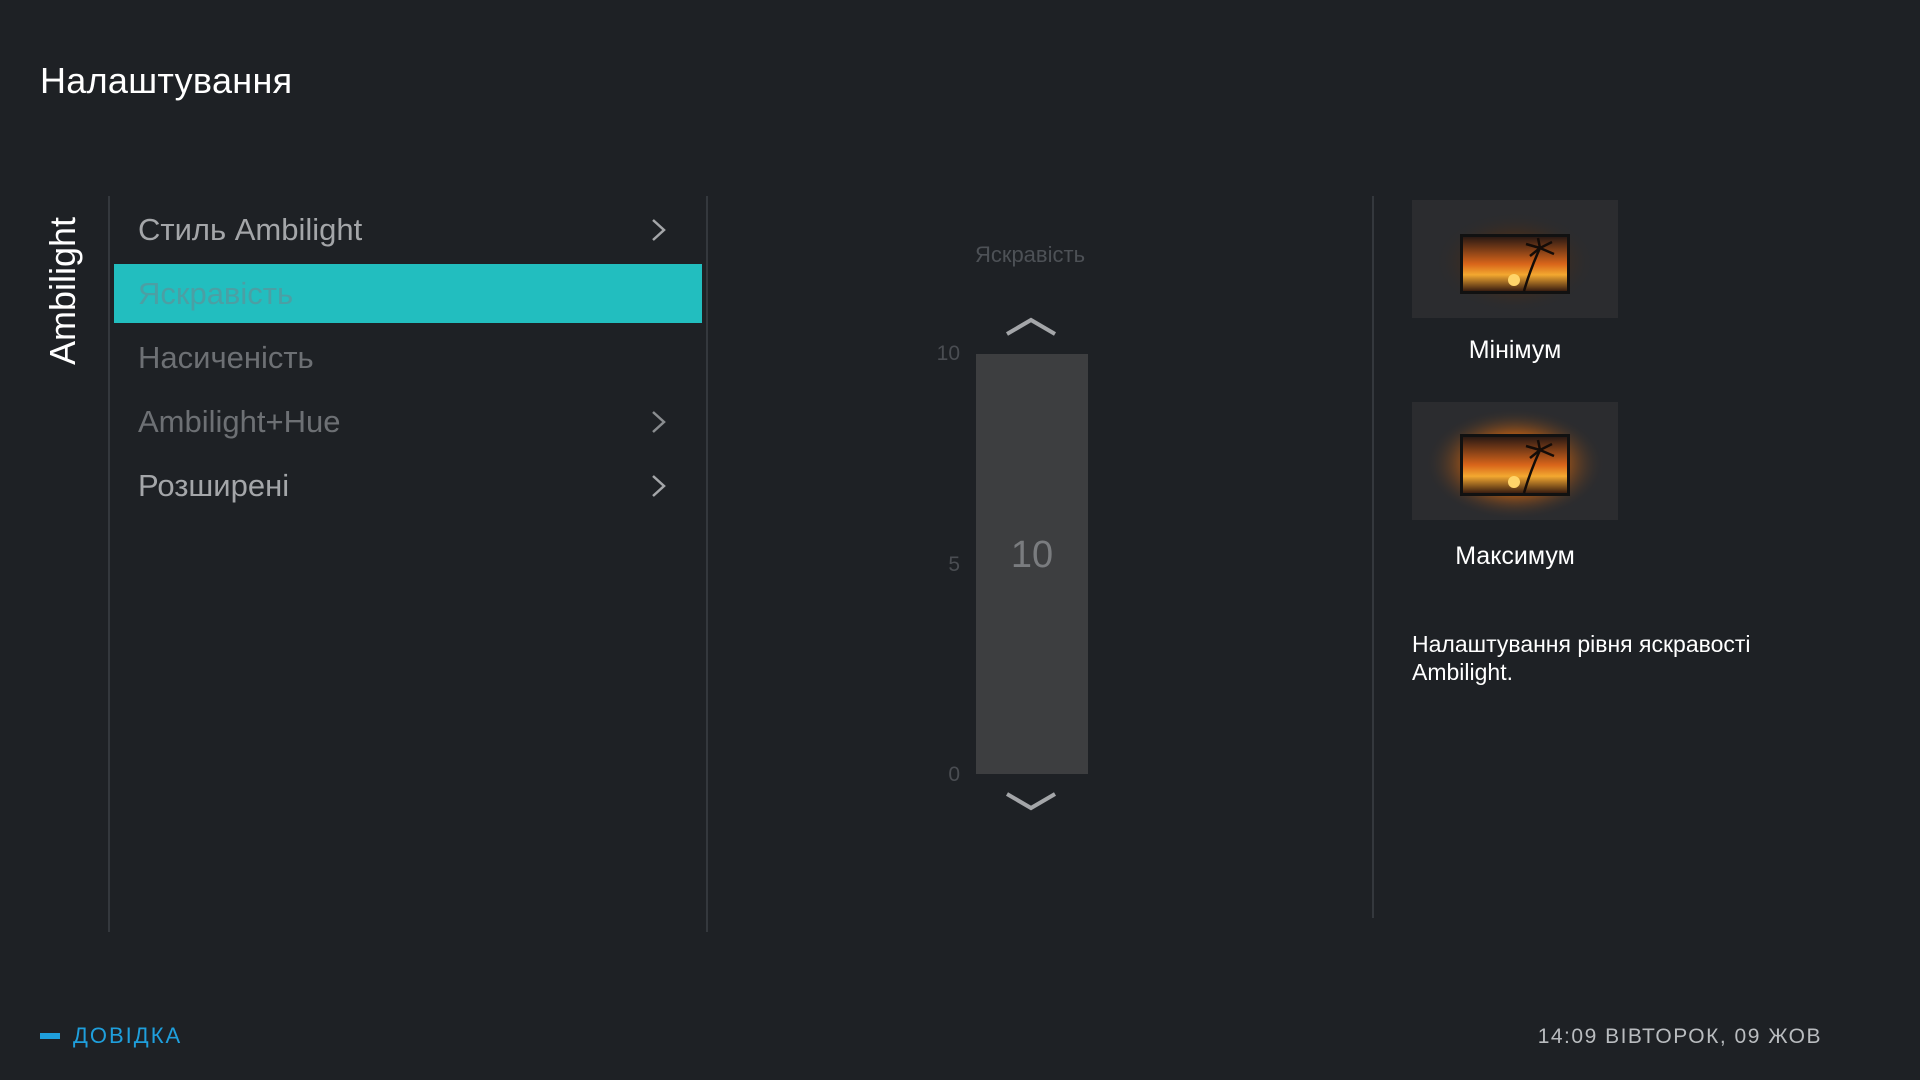 This screenshot has width=1920, height=1080. I want to click on menu-item-label: Розширені, so click(214, 485).